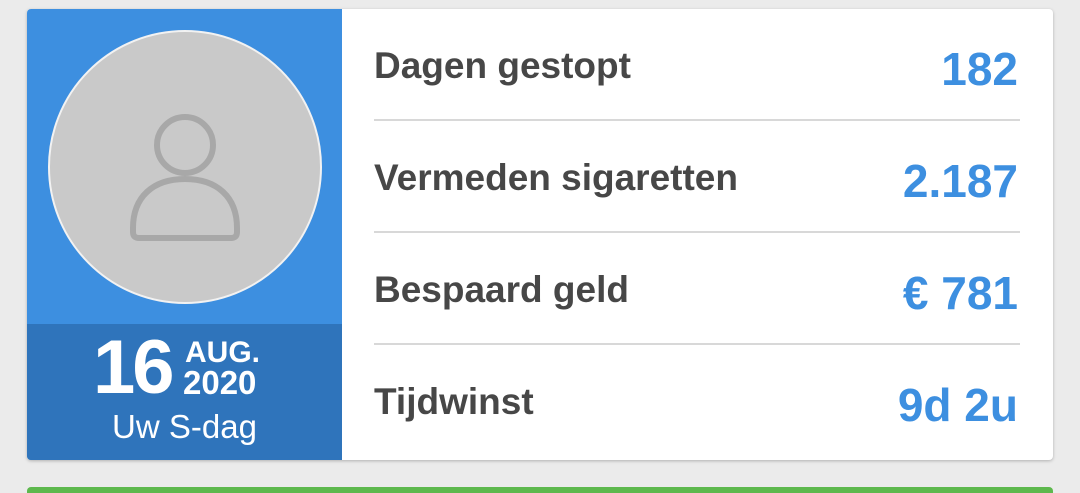  What do you see at coordinates (501, 289) in the screenshot?
I see `stat-label: Bespaard geld` at bounding box center [501, 289].